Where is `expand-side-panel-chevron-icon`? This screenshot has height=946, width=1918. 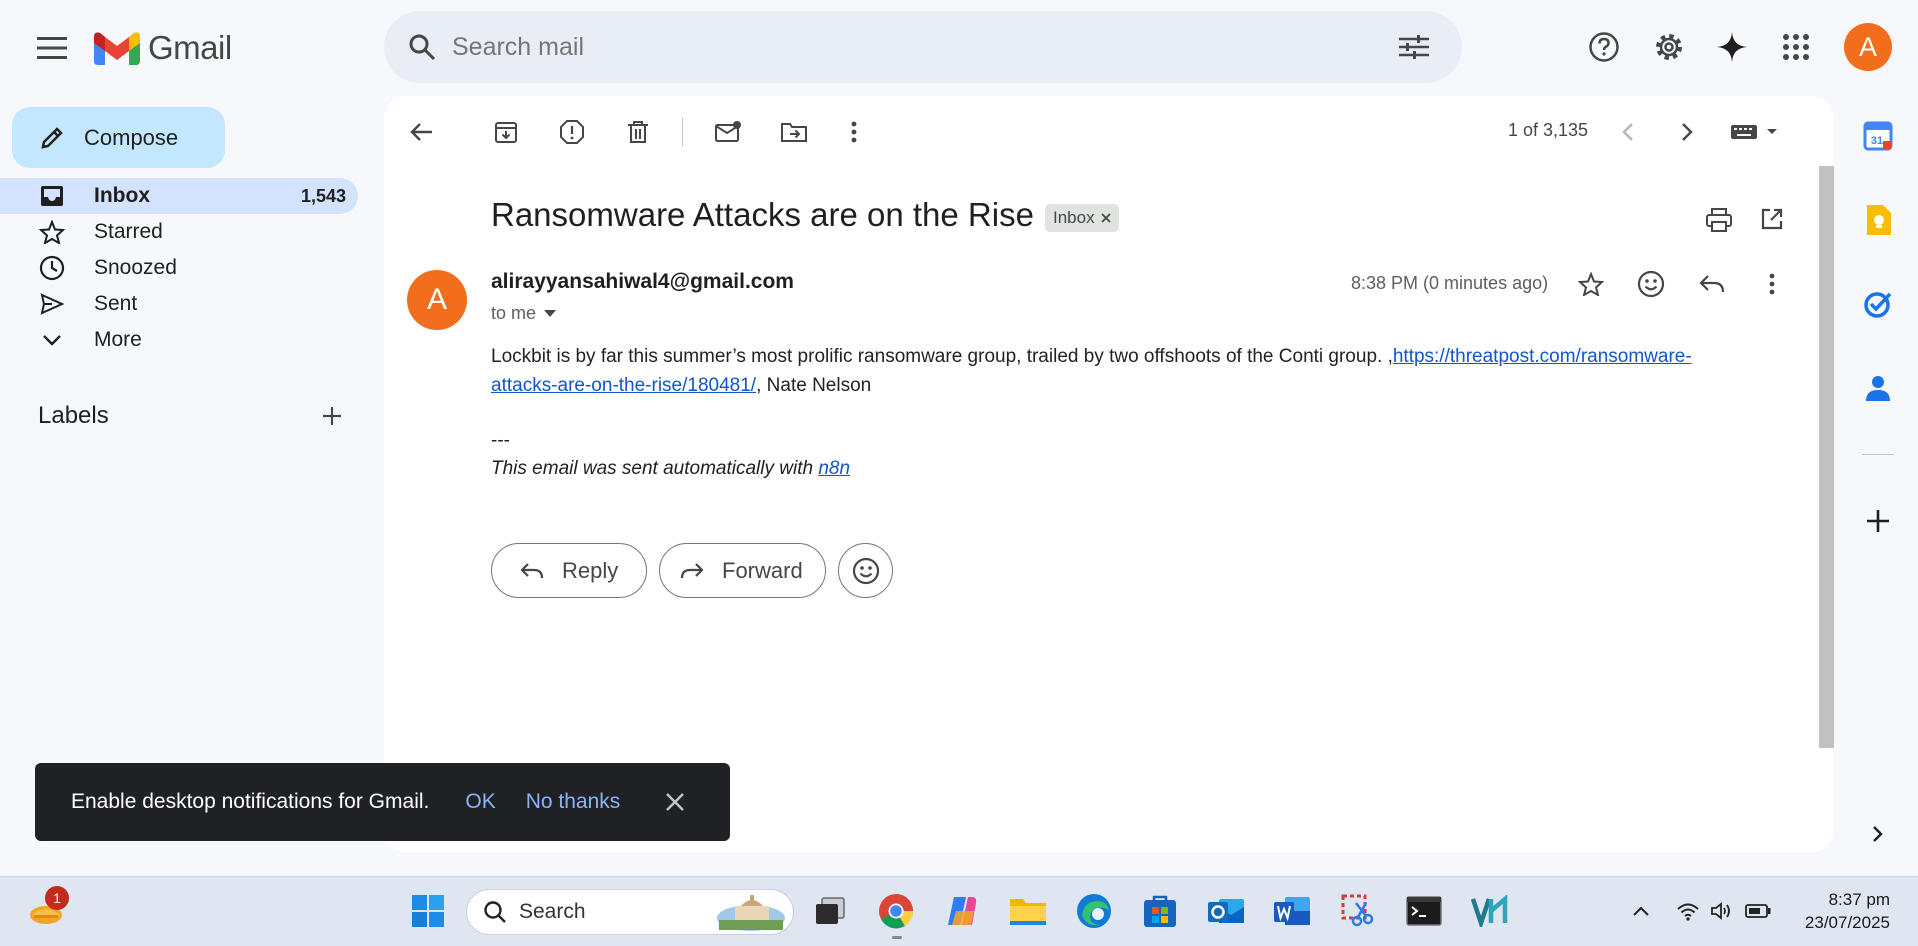 expand-side-panel-chevron-icon is located at coordinates (1878, 834).